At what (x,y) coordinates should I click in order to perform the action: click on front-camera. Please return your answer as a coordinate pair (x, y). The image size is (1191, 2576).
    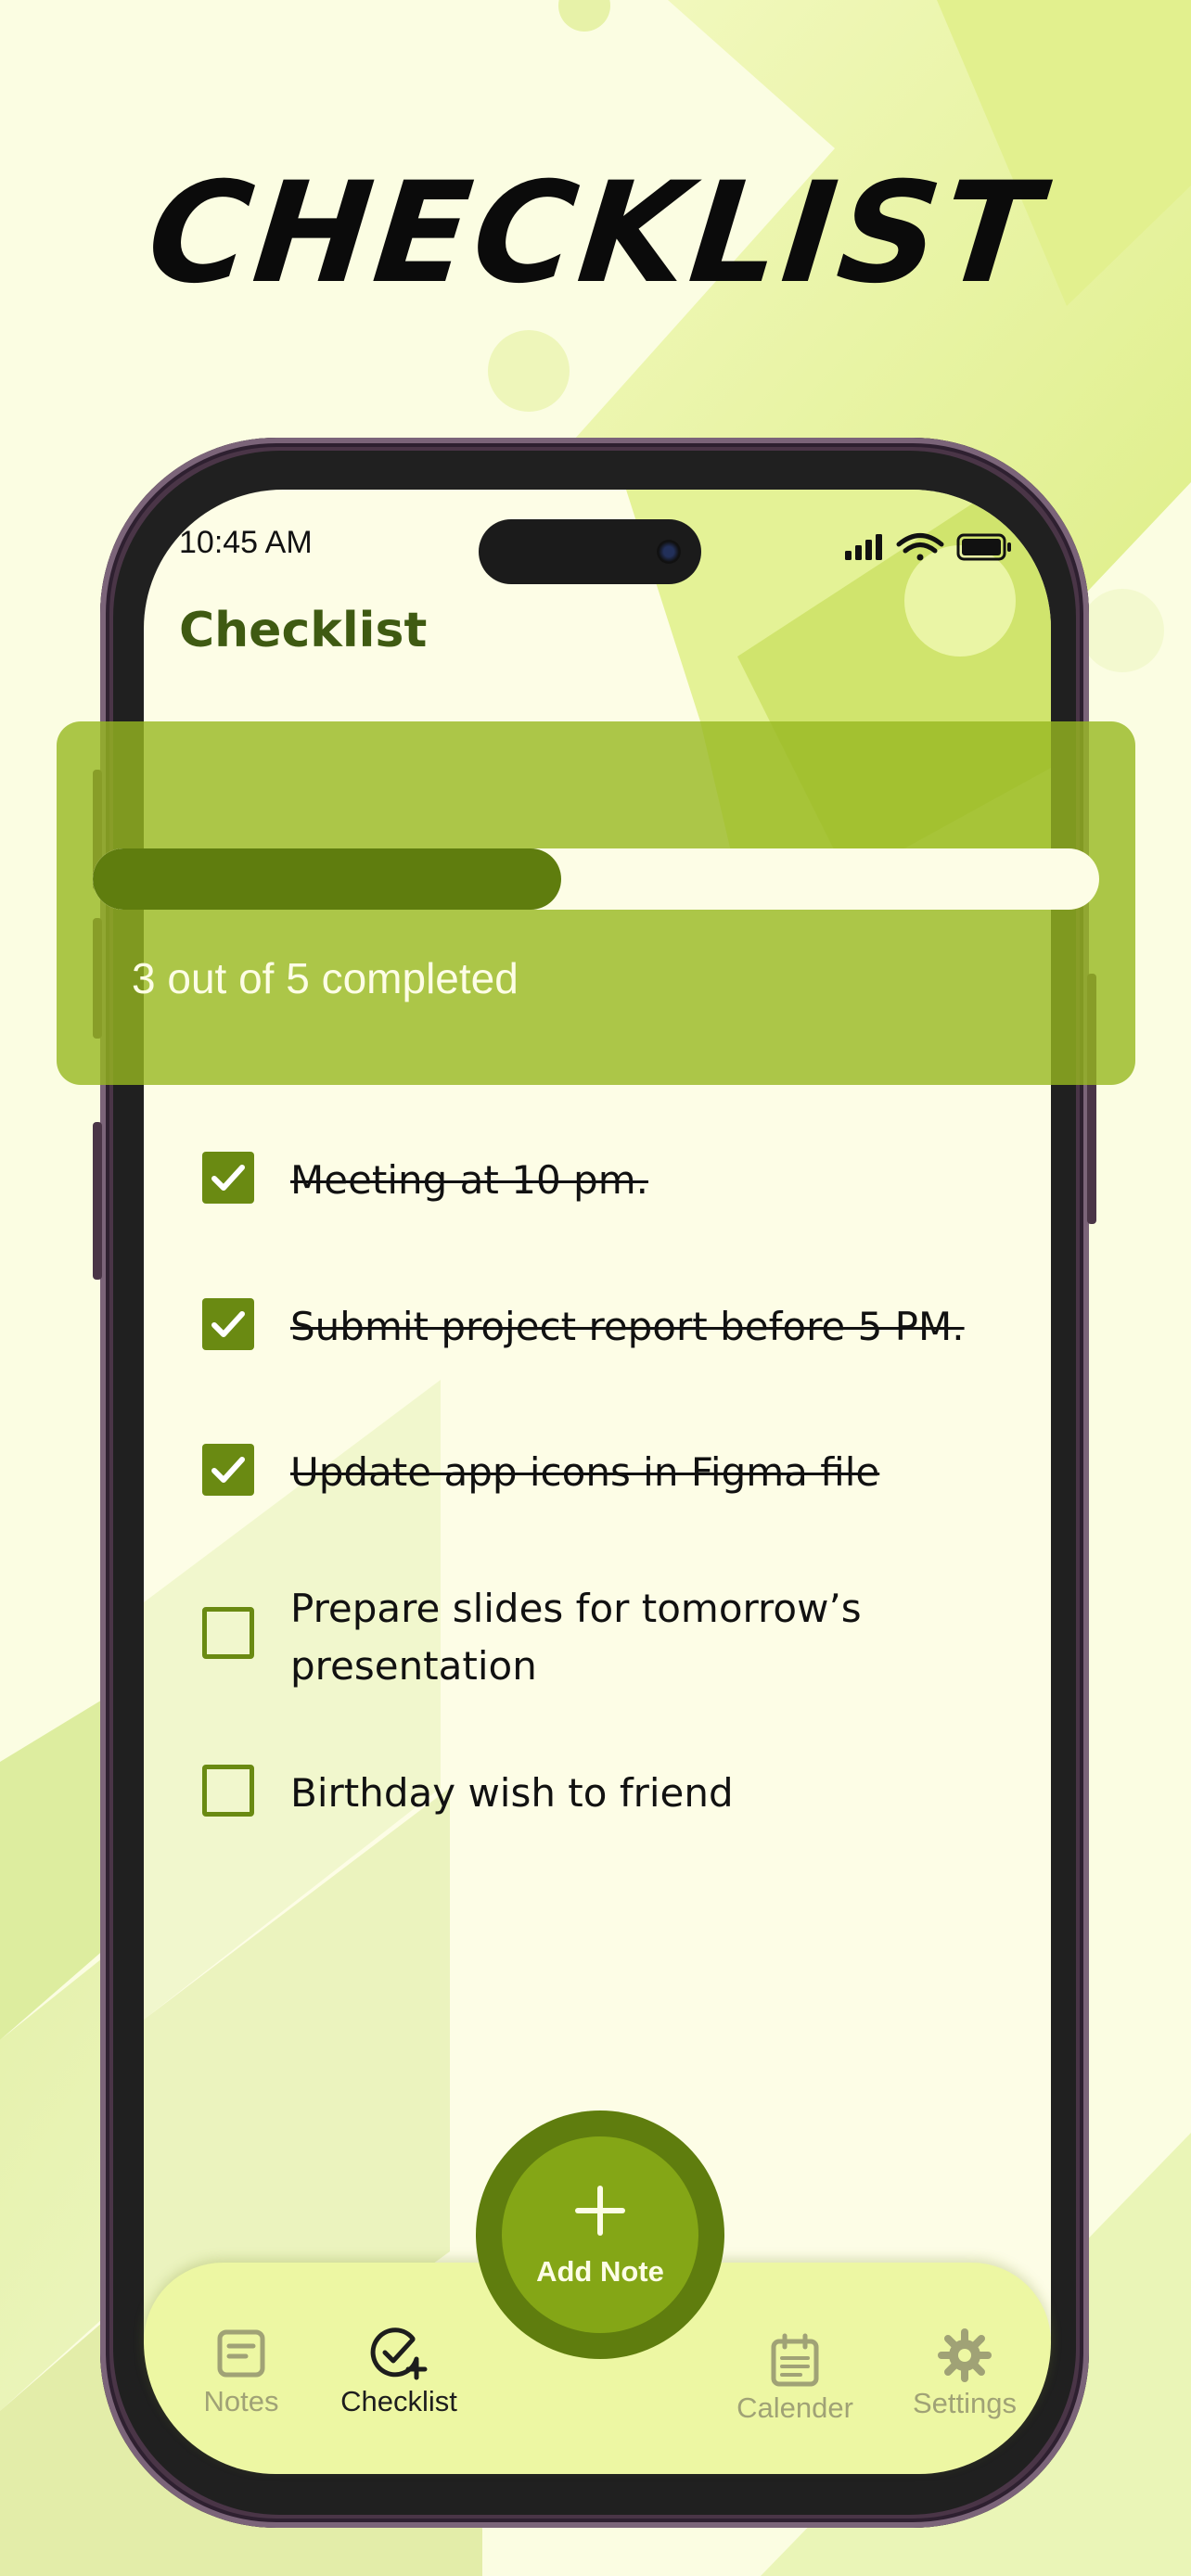
    Looking at the image, I should click on (669, 552).